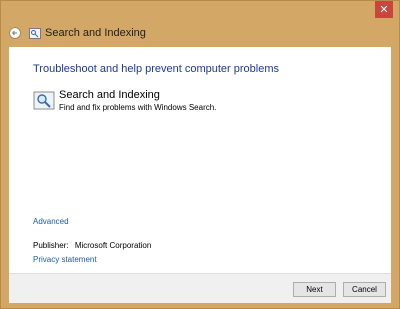 The width and height of the screenshot is (400, 309). What do you see at coordinates (95, 33) in the screenshot?
I see `window-title: Search and Indexing` at bounding box center [95, 33].